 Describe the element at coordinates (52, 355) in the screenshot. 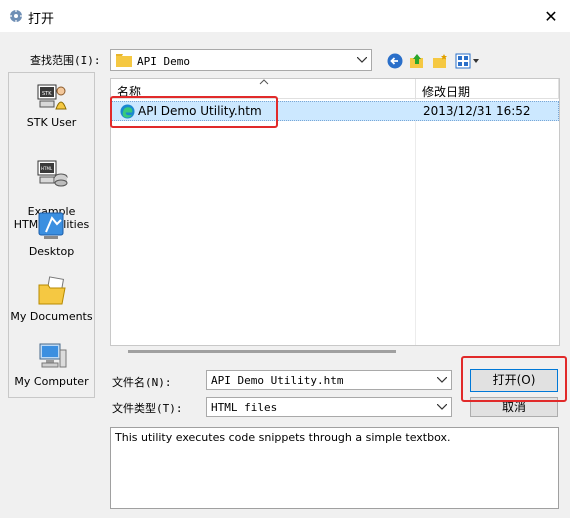

I see `computer-icon` at that location.